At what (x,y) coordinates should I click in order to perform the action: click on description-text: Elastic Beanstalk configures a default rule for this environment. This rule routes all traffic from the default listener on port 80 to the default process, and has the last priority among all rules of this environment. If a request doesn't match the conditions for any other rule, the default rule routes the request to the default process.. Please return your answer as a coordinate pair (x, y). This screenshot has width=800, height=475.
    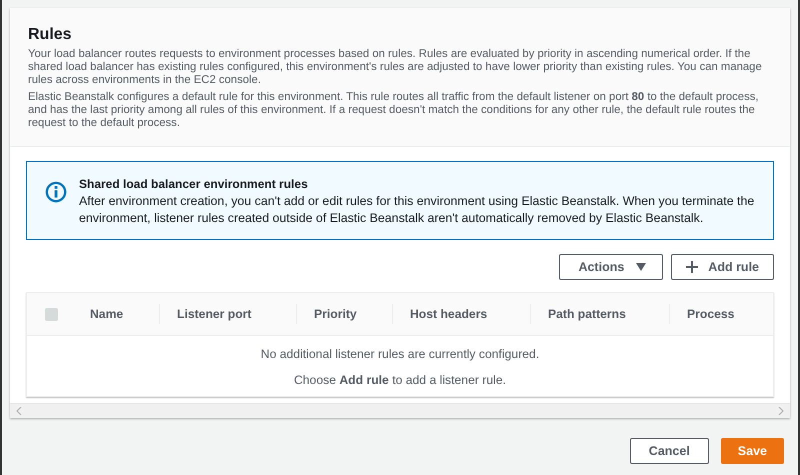
    Looking at the image, I should click on (394, 110).